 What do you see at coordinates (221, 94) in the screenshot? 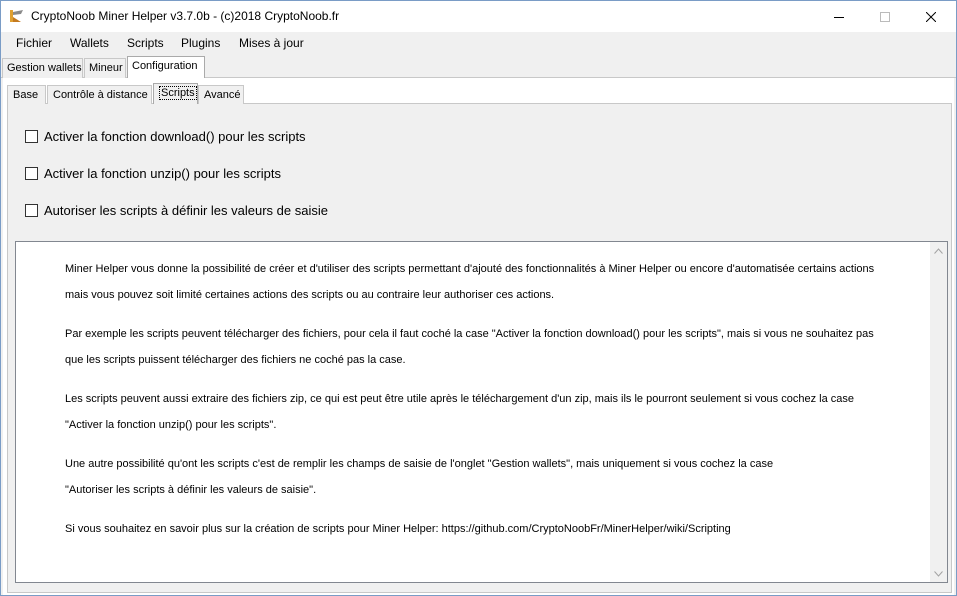
I see `tab-avance: Avancé` at bounding box center [221, 94].